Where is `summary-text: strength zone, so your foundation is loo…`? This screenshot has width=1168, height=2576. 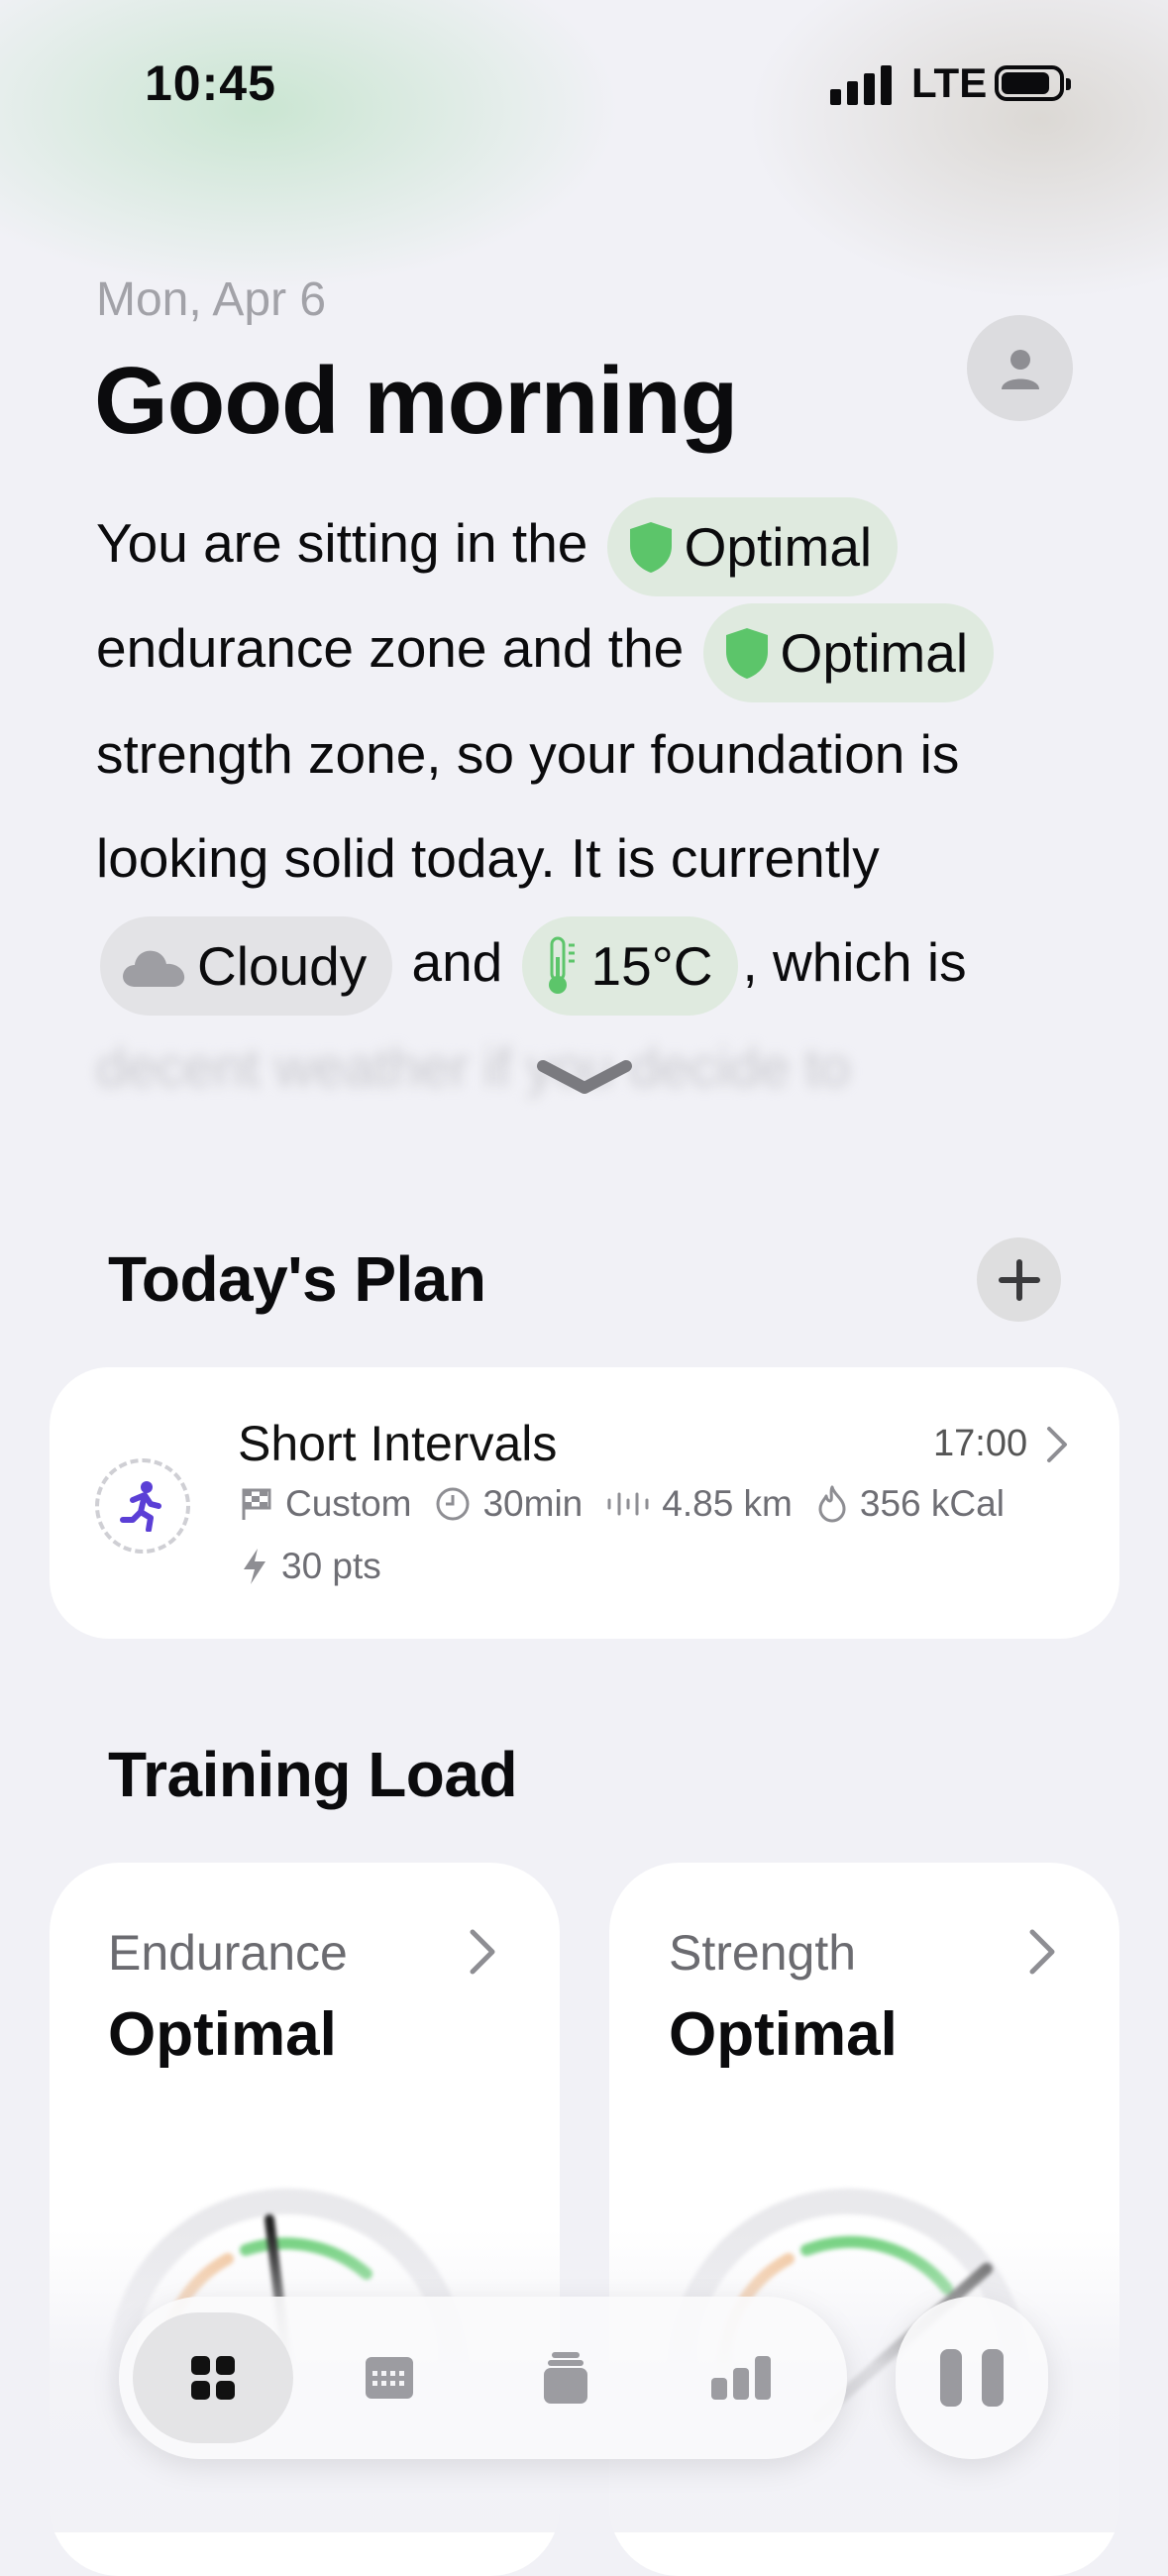 summary-text: strength zone, so your foundation is loo… is located at coordinates (528, 805).